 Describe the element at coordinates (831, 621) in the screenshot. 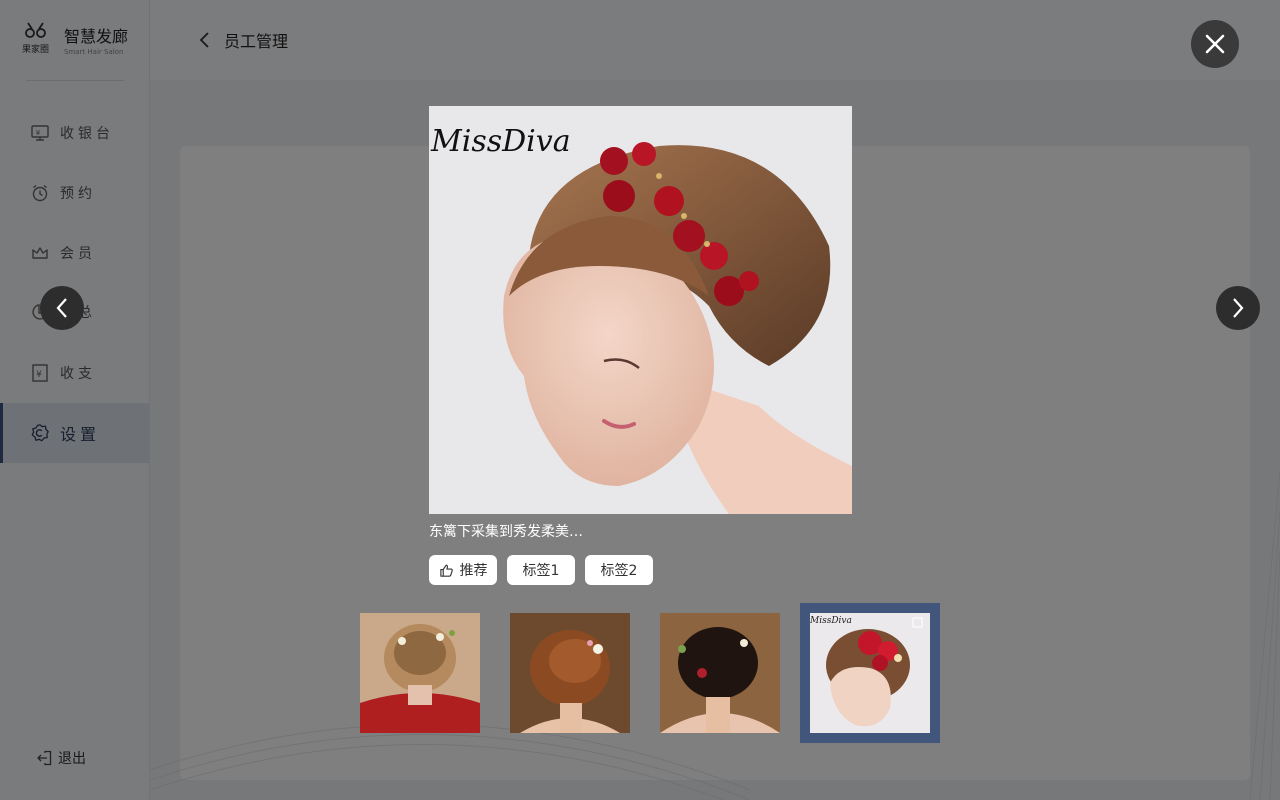

I see `svg-text: MissDiva` at that location.